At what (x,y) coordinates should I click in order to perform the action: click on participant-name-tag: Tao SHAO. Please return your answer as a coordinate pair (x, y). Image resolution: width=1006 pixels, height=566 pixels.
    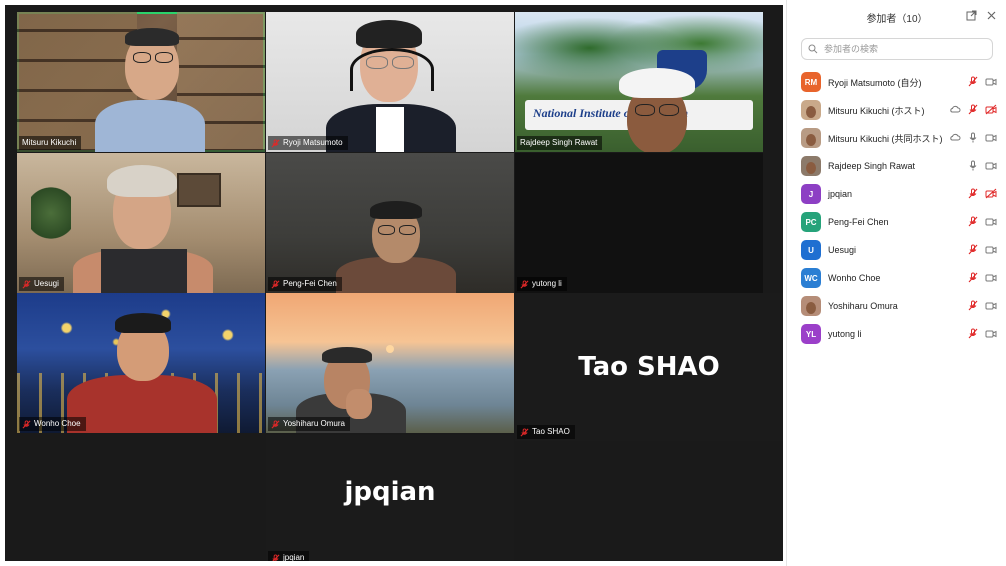
    Looking at the image, I should click on (546, 432).